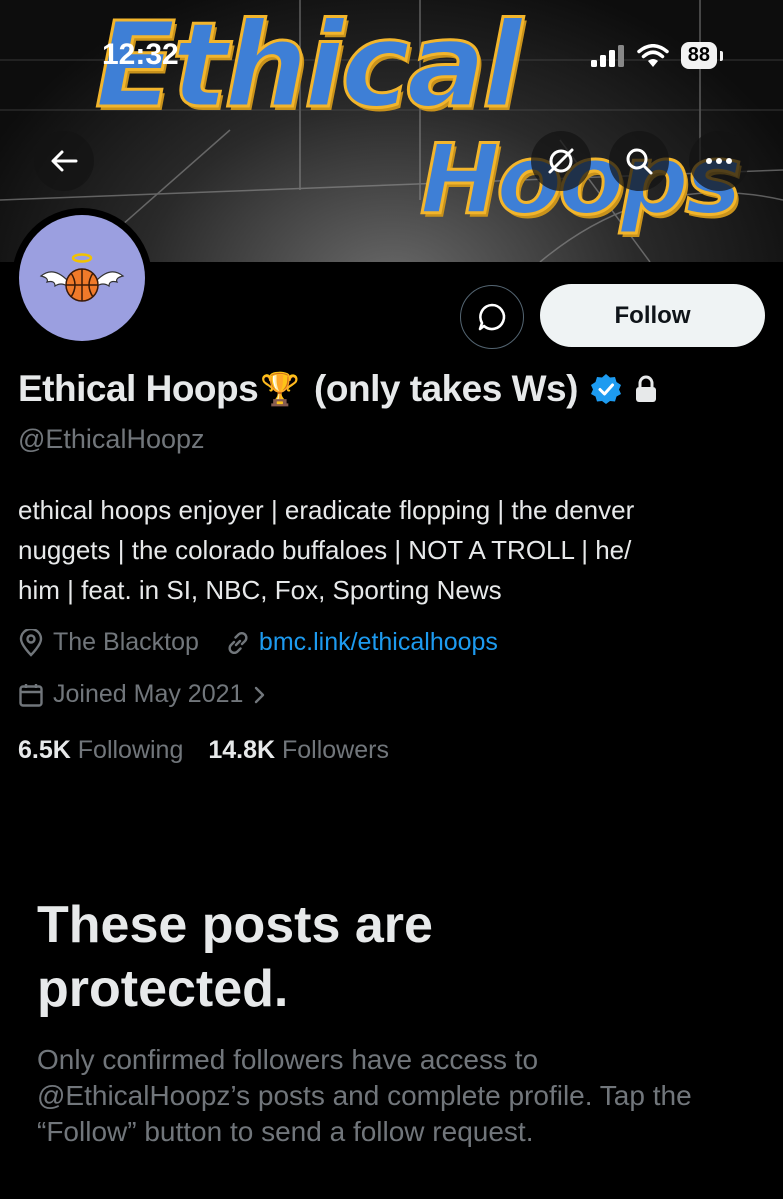 The height and width of the screenshot is (1199, 783). I want to click on search-button, so click(639, 161).